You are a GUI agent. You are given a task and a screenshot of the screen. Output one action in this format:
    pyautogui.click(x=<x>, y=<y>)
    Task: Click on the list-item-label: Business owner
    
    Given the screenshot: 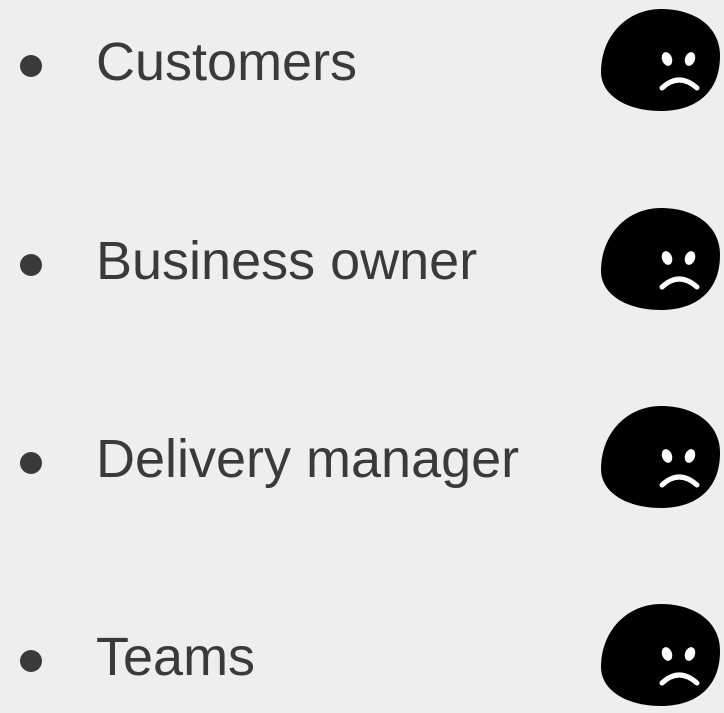 What is the action you would take?
    pyautogui.click(x=287, y=261)
    